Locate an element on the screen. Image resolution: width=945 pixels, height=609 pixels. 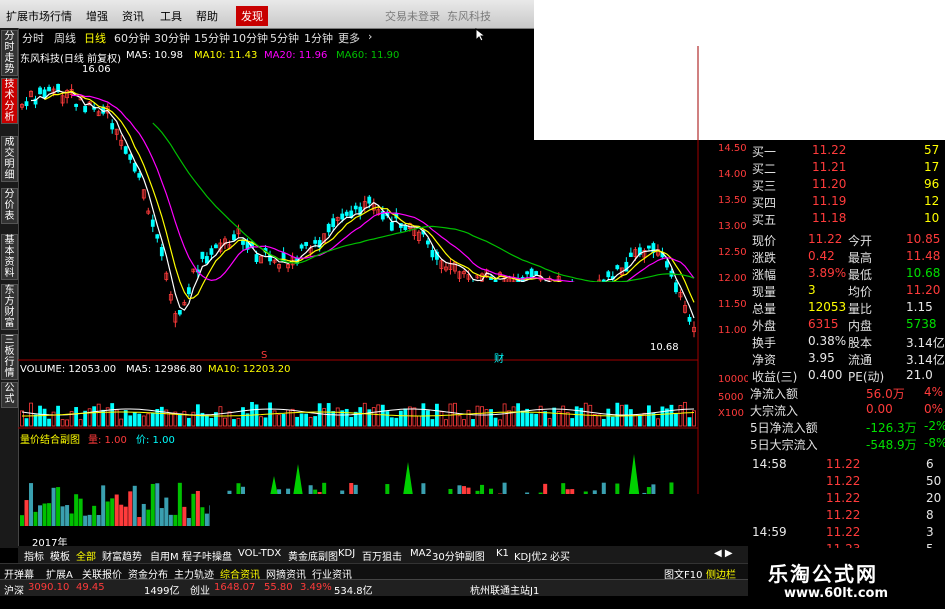
stat-label: 涨跌 is located at coordinates (764, 258).